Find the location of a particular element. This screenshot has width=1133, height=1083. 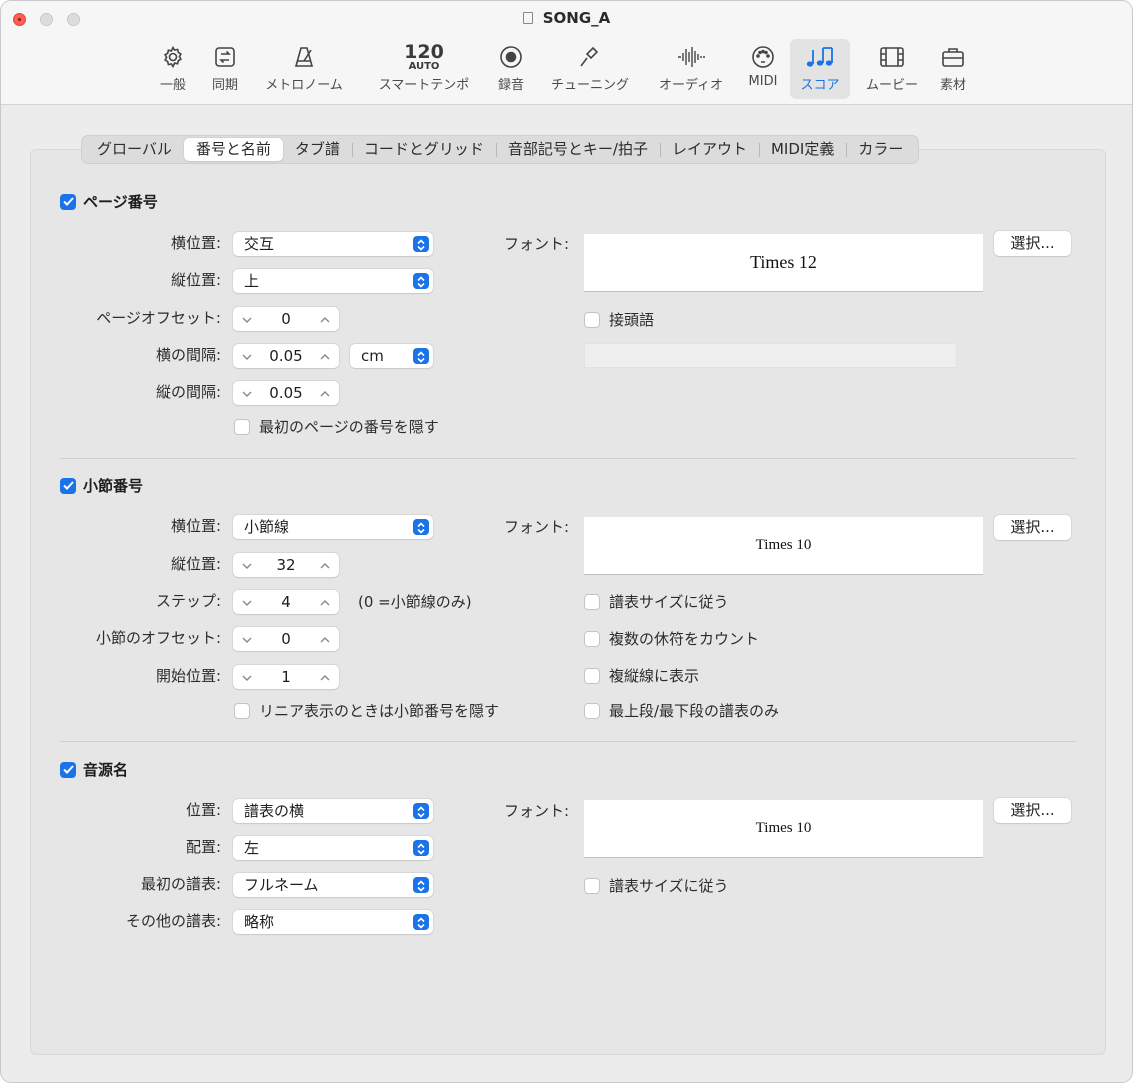

page-numbers-section: ページ番号 is located at coordinates (109, 201).